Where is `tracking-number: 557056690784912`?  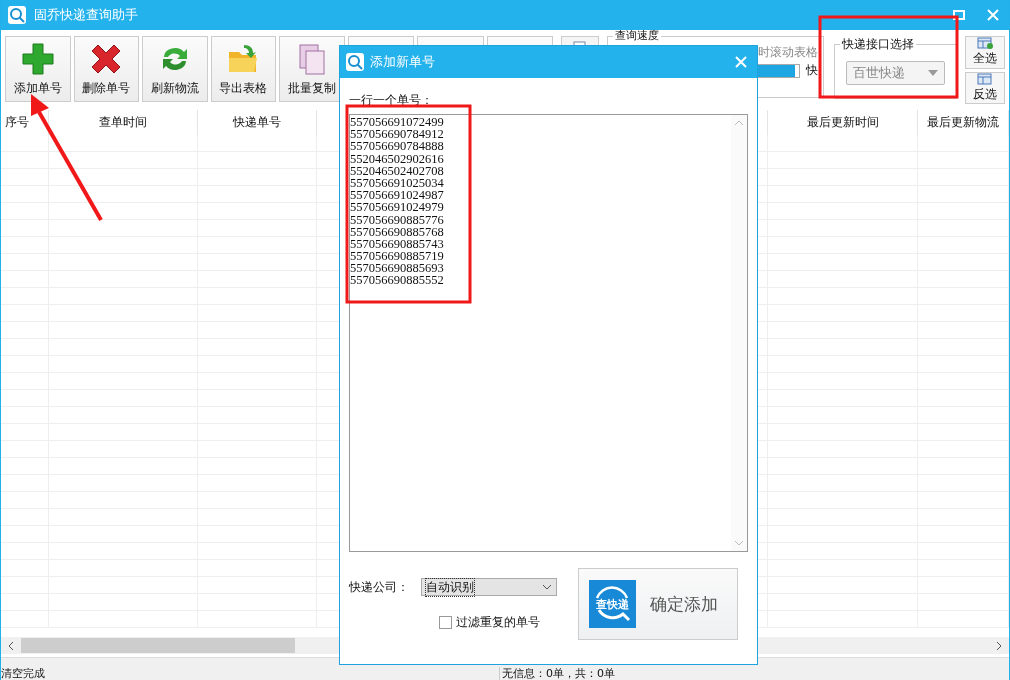
tracking-number: 557056690784912 is located at coordinates (397, 134).